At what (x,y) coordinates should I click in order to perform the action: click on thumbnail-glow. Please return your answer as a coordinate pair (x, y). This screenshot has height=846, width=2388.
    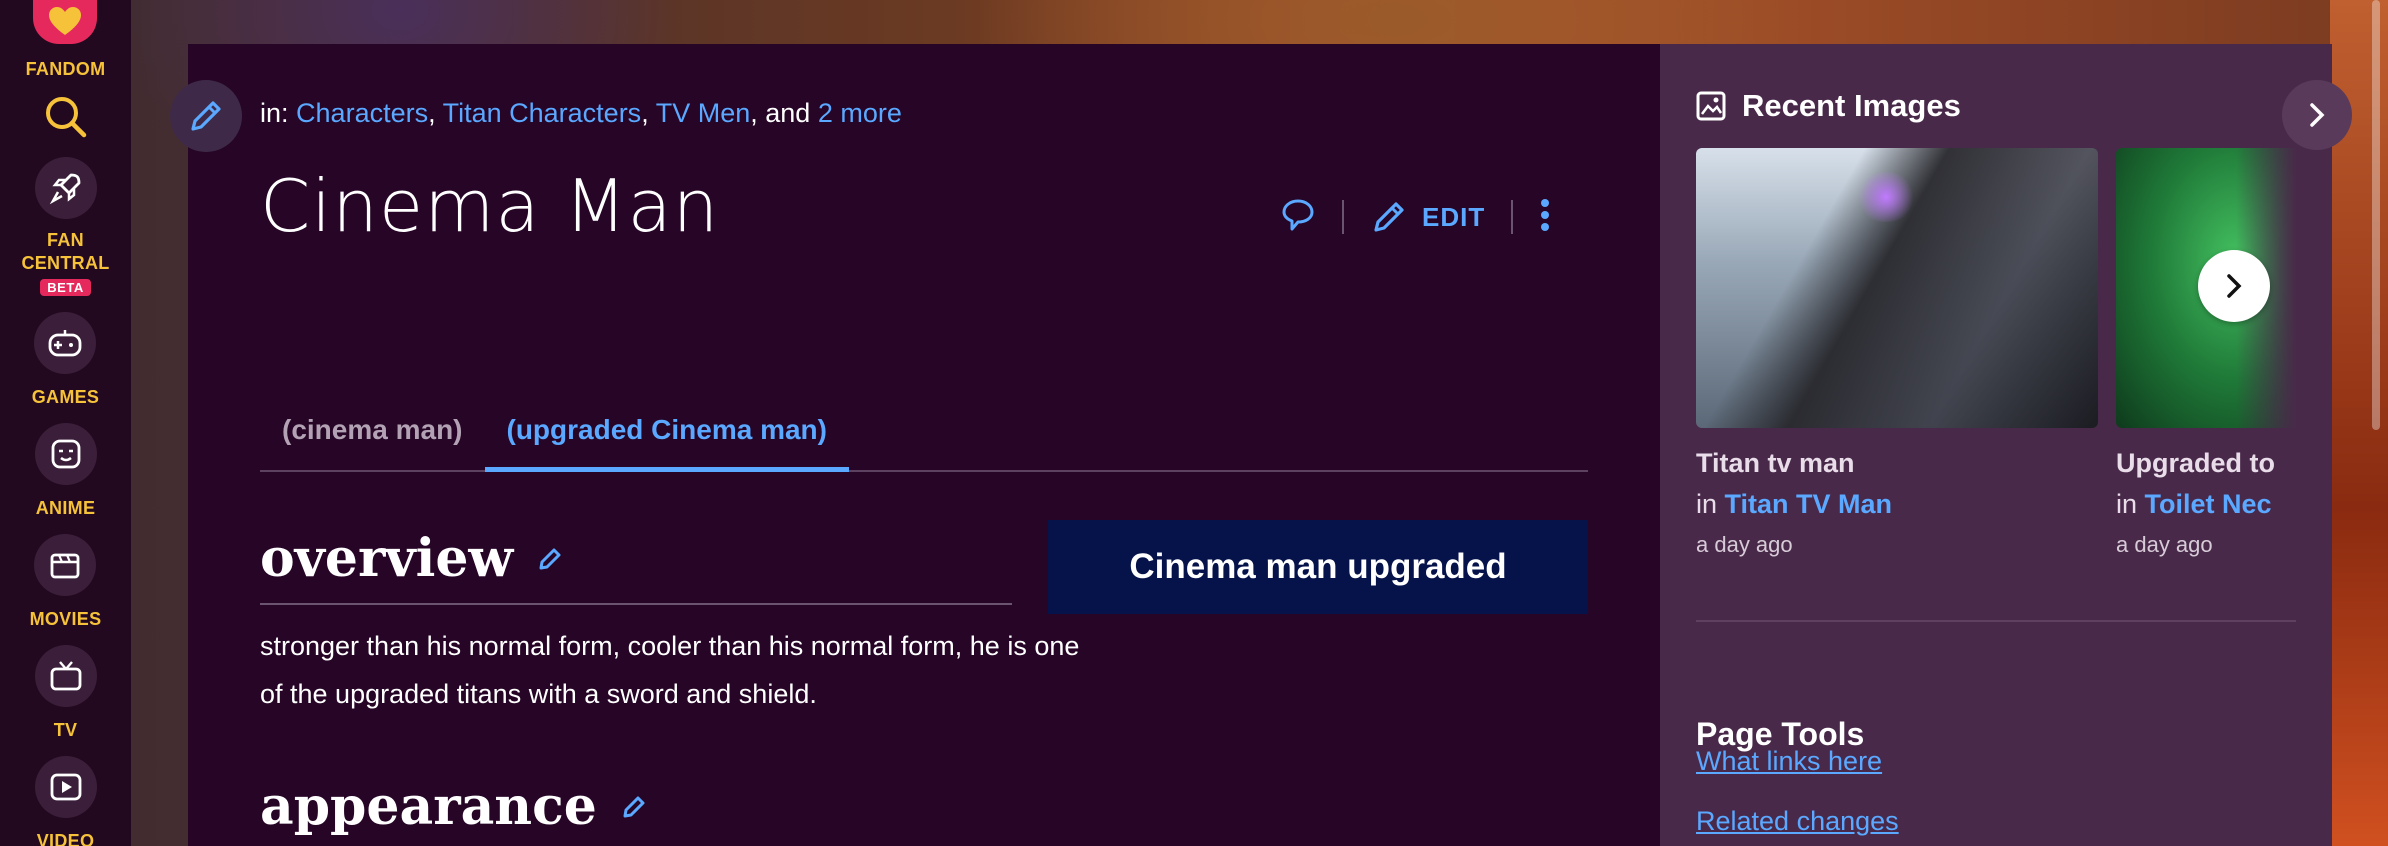
    Looking at the image, I should click on (1886, 197).